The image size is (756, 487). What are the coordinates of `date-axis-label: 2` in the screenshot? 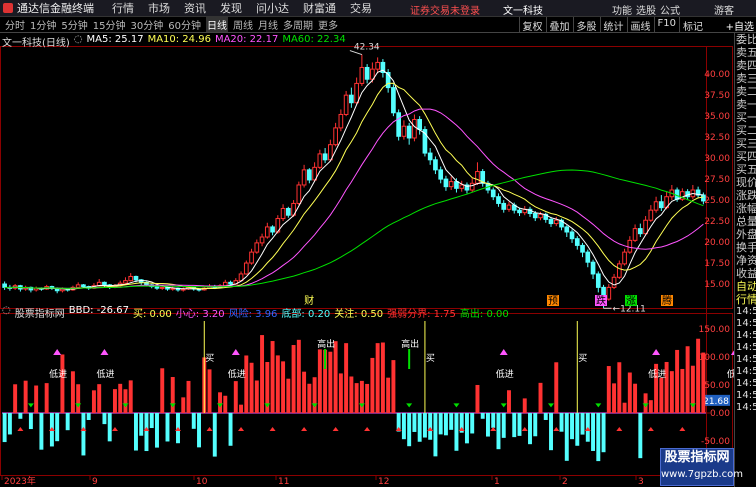 It's located at (565, 482).